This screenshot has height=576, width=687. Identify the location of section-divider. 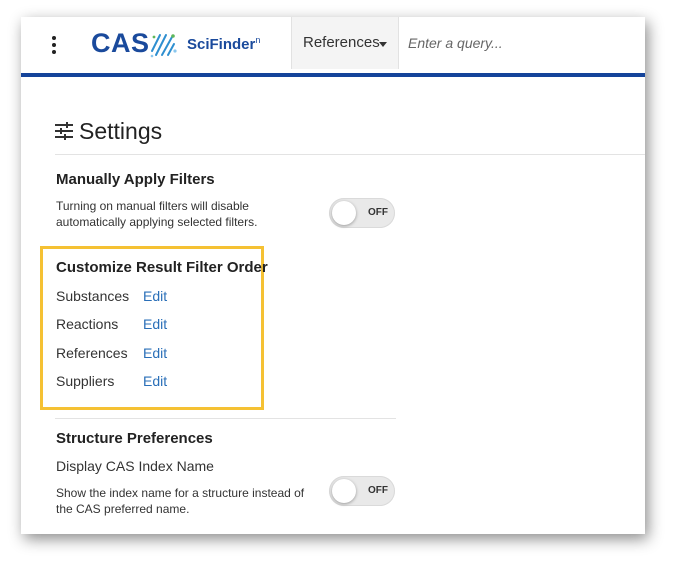
(225, 418).